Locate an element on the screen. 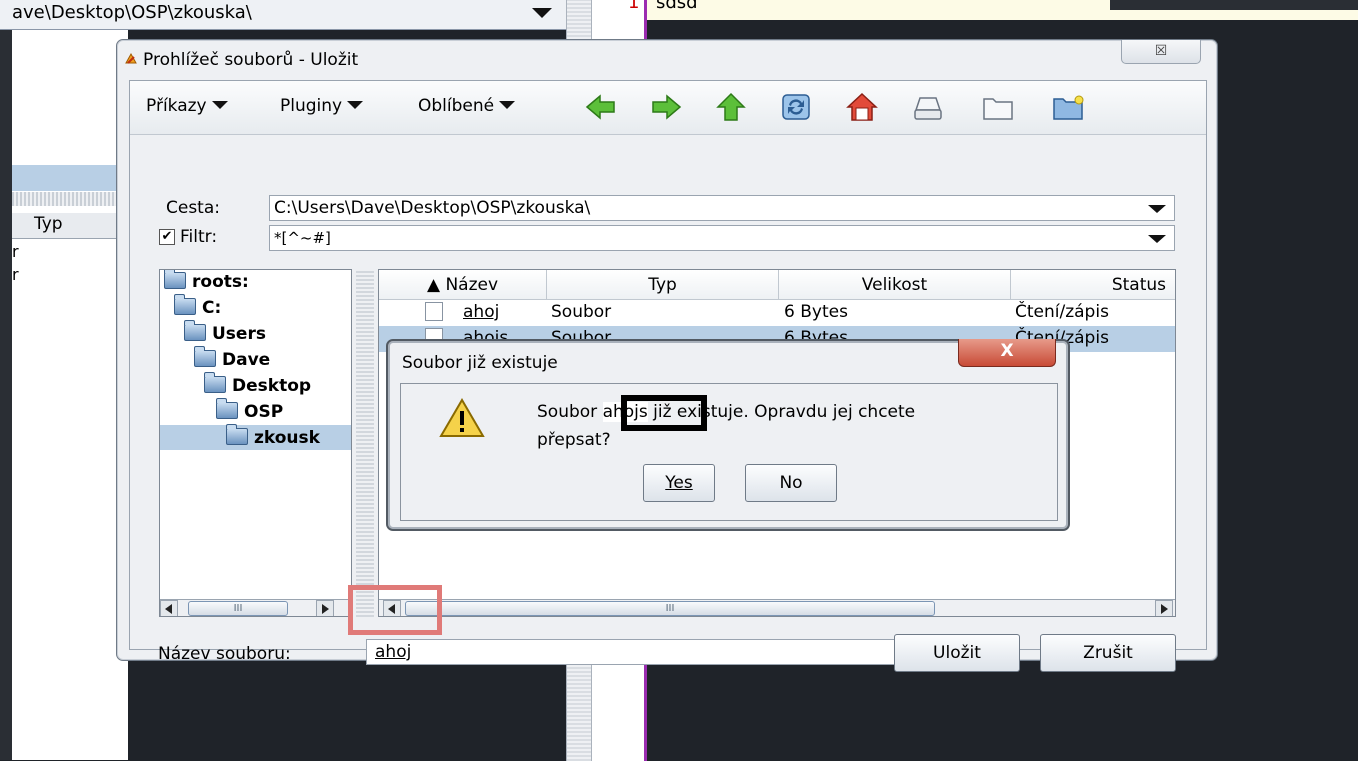 This screenshot has height=761, width=1358. column-header-size: Velikost is located at coordinates (895, 285).